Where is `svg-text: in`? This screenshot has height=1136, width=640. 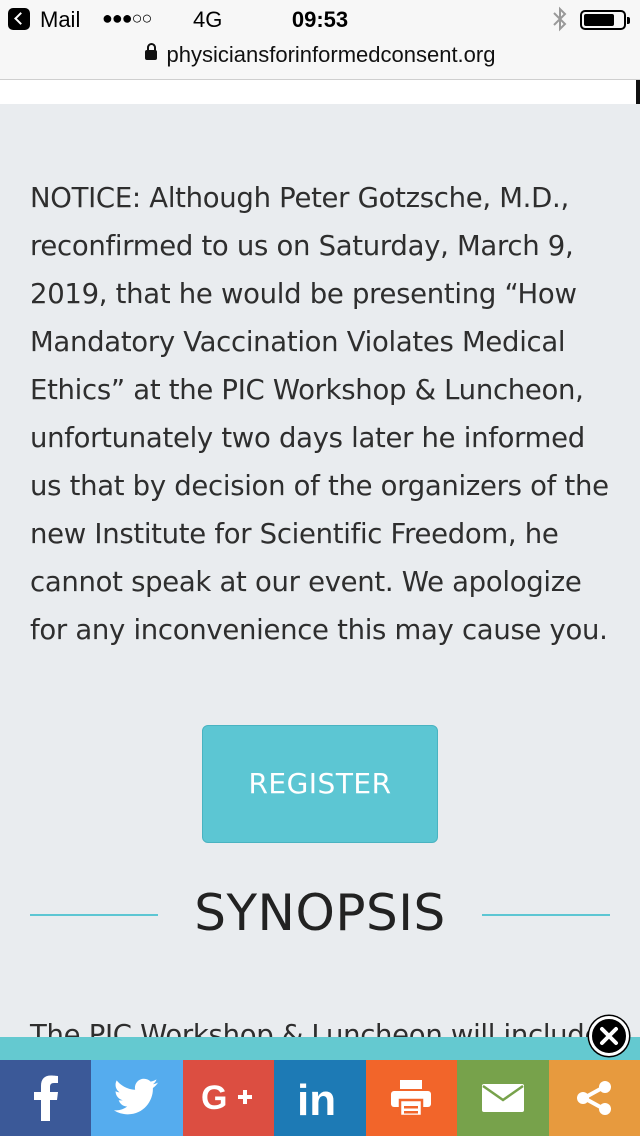 svg-text: in is located at coordinates (316, 1098).